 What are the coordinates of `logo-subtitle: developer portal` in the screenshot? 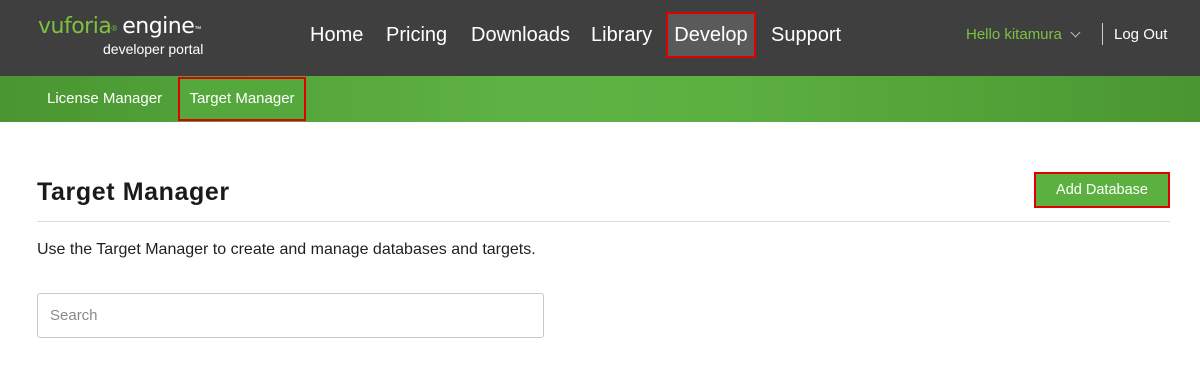 It's located at (153, 49).